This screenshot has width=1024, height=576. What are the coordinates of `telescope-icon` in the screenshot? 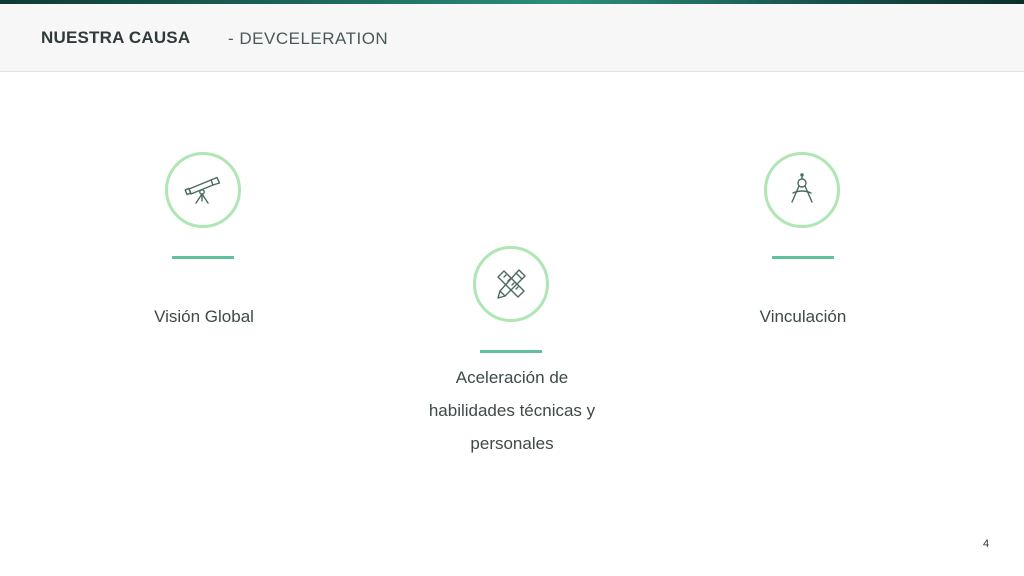 It's located at (203, 190).